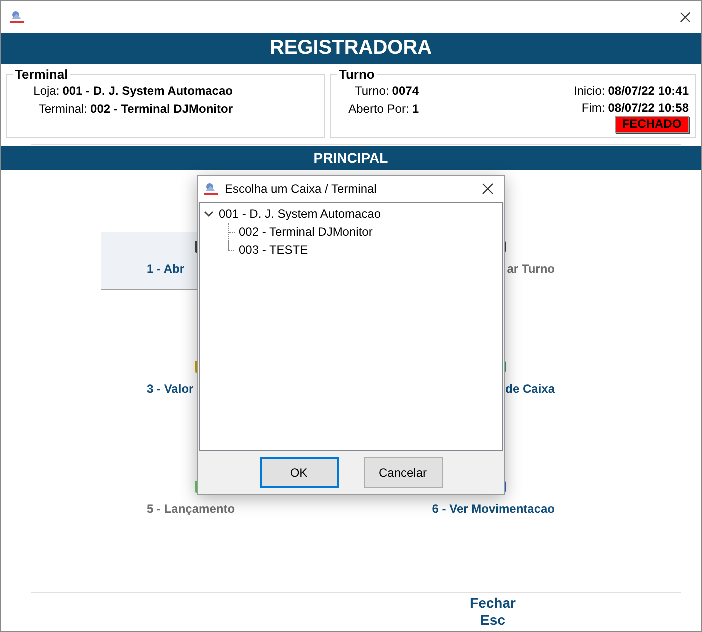 The width and height of the screenshot is (702, 632). Describe the element at coordinates (594, 107) in the screenshot. I see `field-label: Fim:` at that location.